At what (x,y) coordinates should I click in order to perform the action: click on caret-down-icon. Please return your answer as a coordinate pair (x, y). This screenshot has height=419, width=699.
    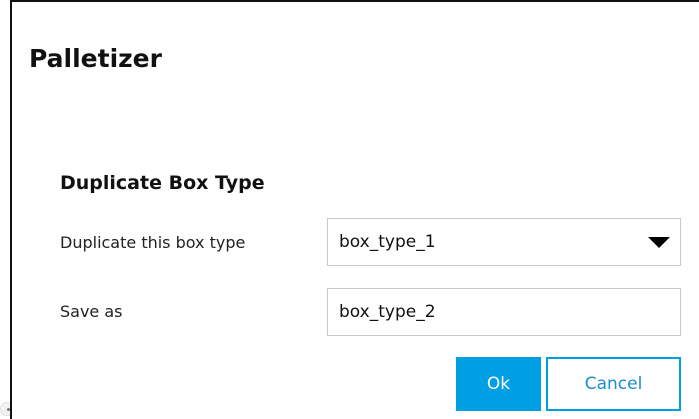
    Looking at the image, I should click on (659, 242).